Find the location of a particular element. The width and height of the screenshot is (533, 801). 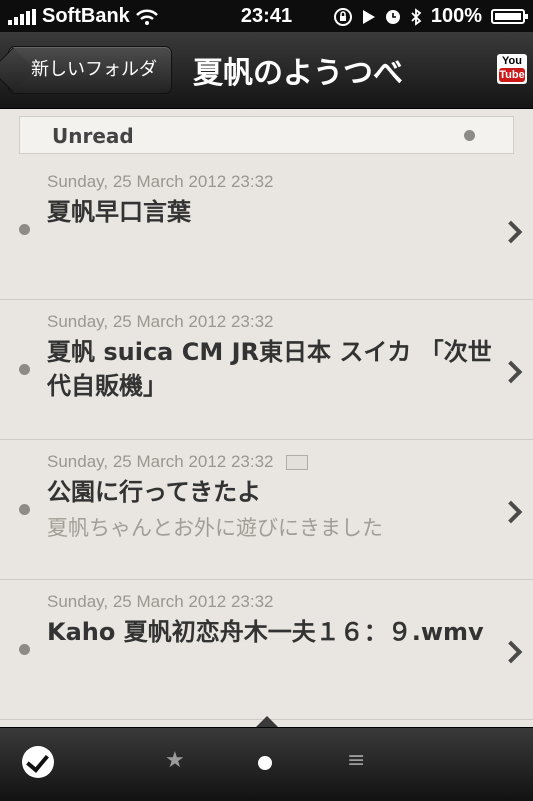

bottom-toolbar: ★ ≡ is located at coordinates (266, 764).